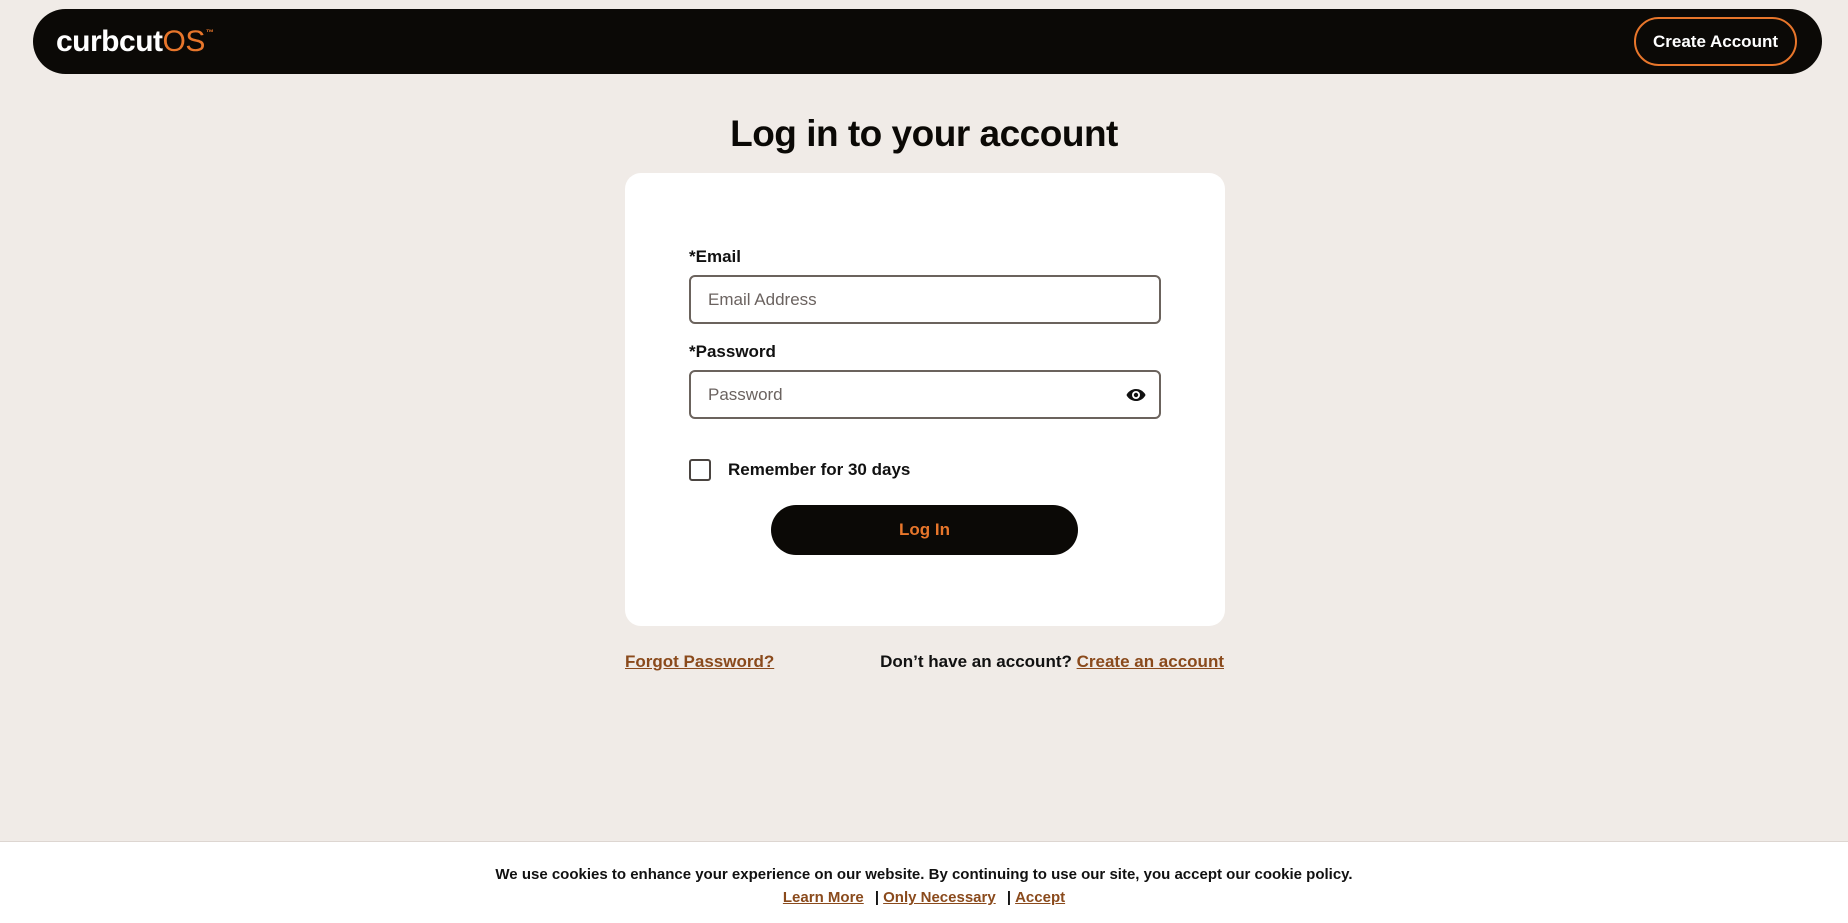 The height and width of the screenshot is (923, 1848). I want to click on create-an-account-link: Create an account, so click(1150, 661).